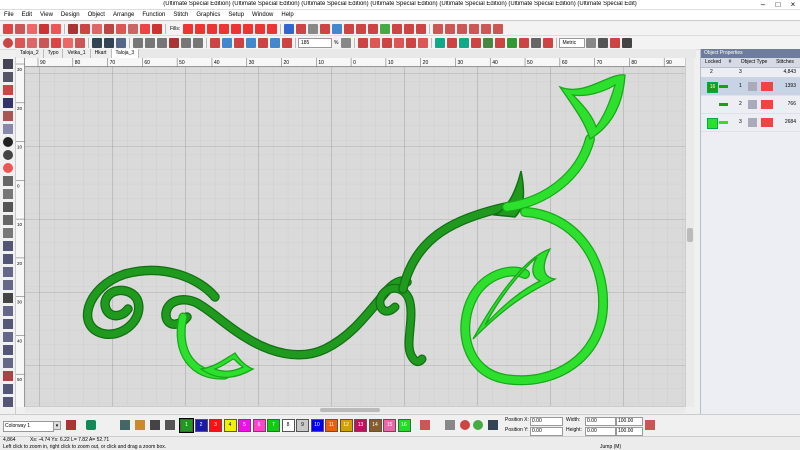 The image size is (800, 450). Describe the element at coordinates (180, 15) in the screenshot. I see `menu-stitch: Stitch` at that location.